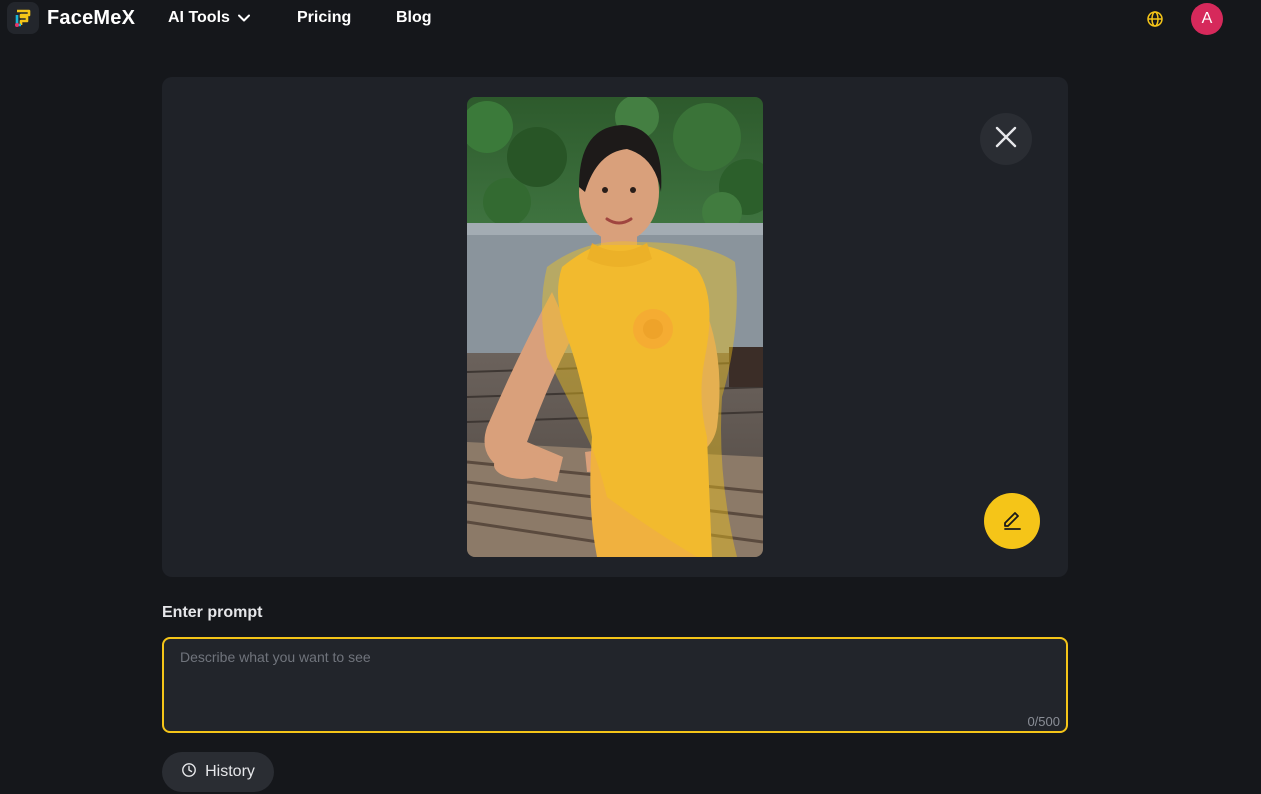 Image resolution: width=1261 pixels, height=794 pixels. I want to click on edit-mask-button, so click(1012, 521).